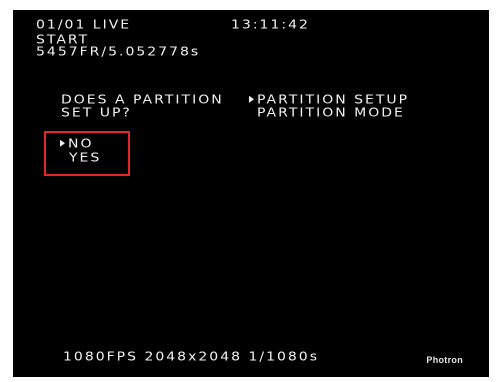  Describe the element at coordinates (96, 113) in the screenshot. I see `partition-question-line2: SET UP?` at that location.